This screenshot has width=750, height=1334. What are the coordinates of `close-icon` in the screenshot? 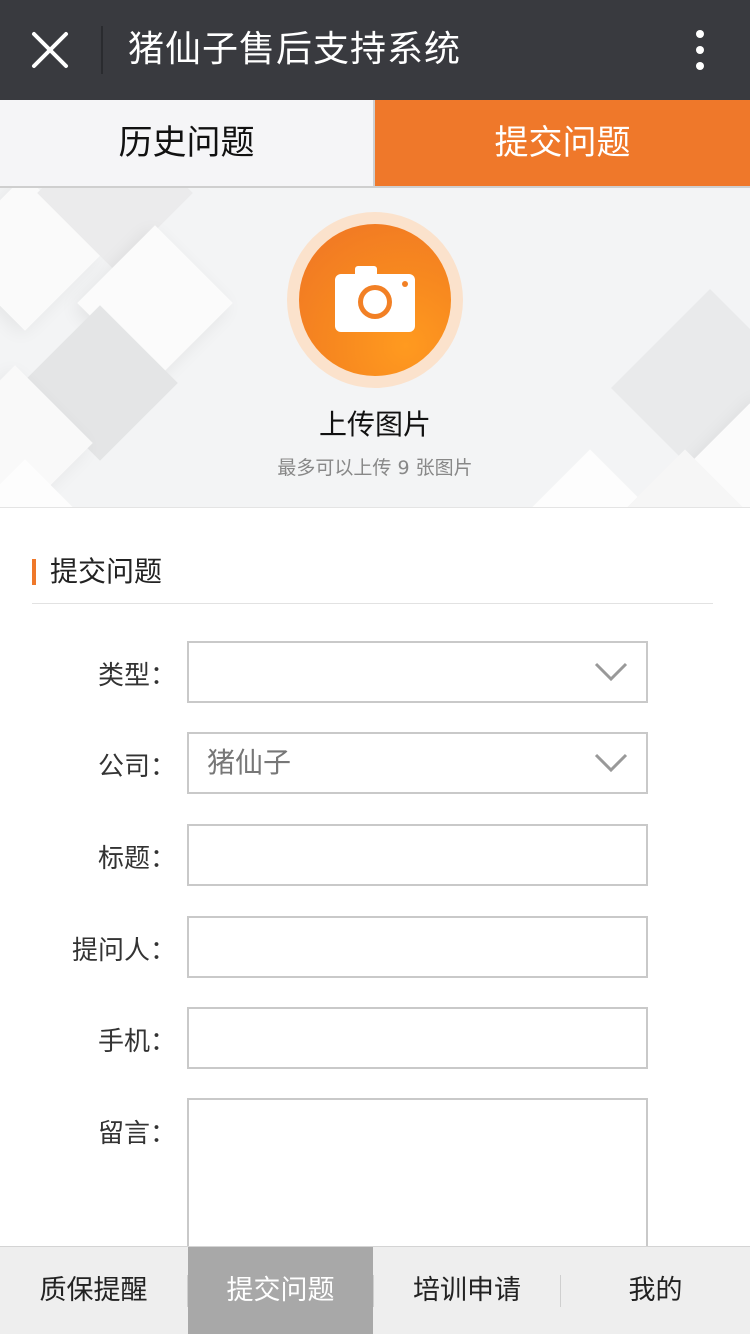 It's located at (50, 50).